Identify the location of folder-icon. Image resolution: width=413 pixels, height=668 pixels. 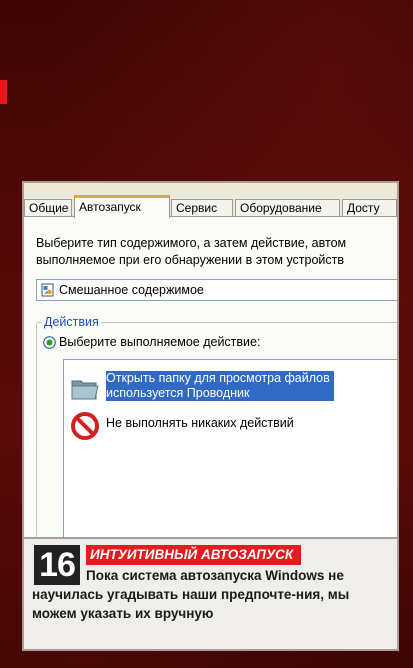
(85, 390).